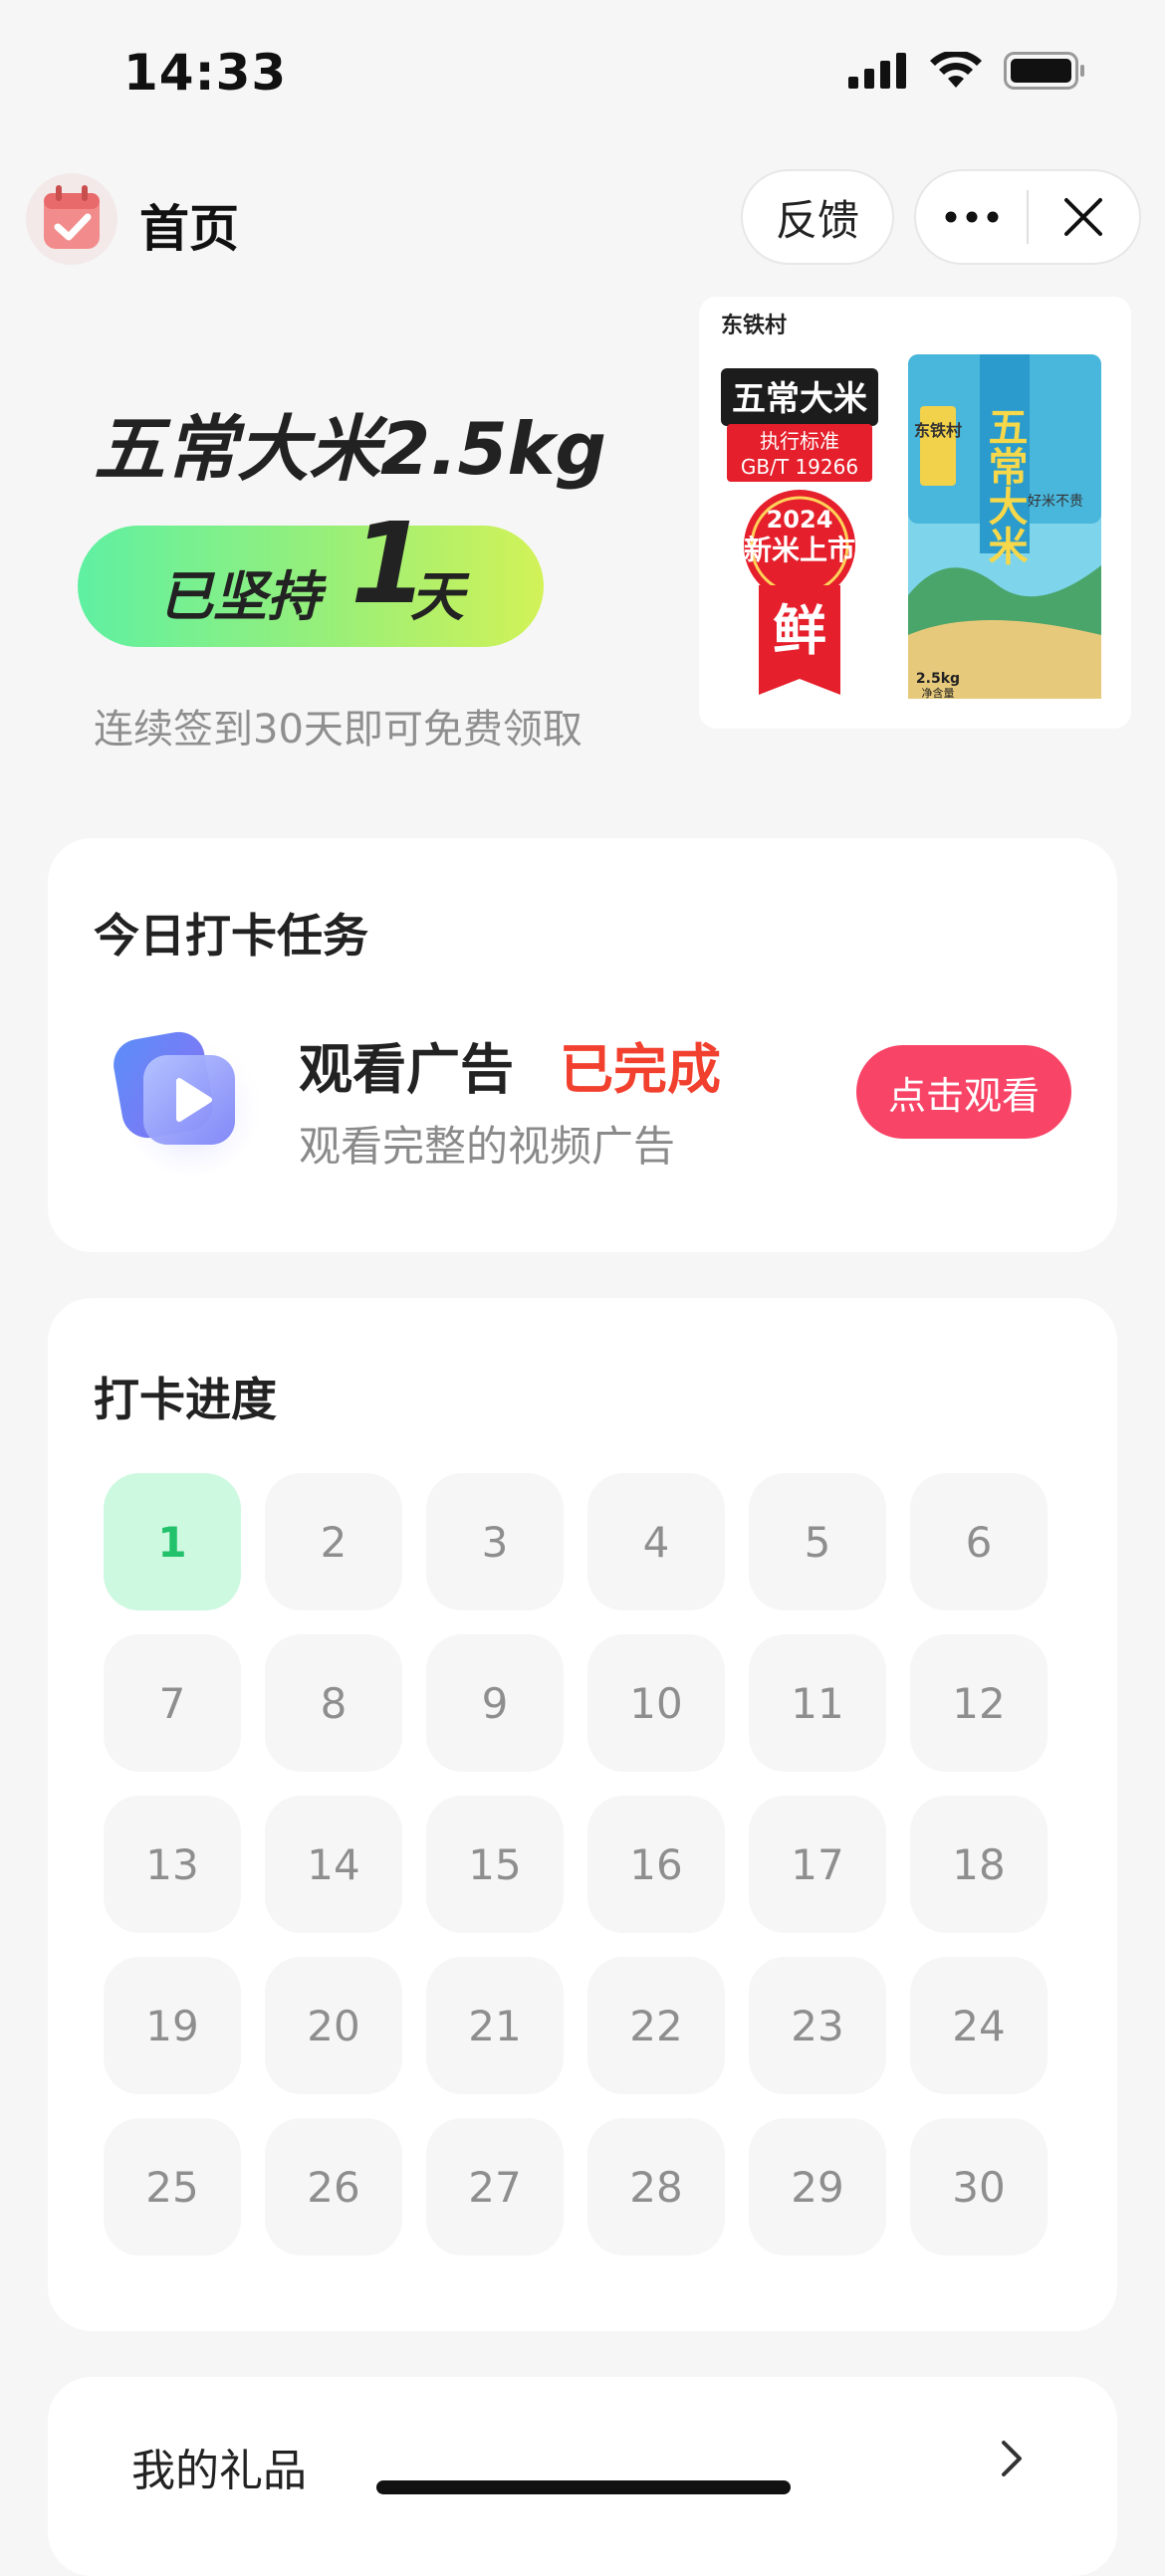  I want to click on watch-ad-button: 点击观看, so click(964, 1092).